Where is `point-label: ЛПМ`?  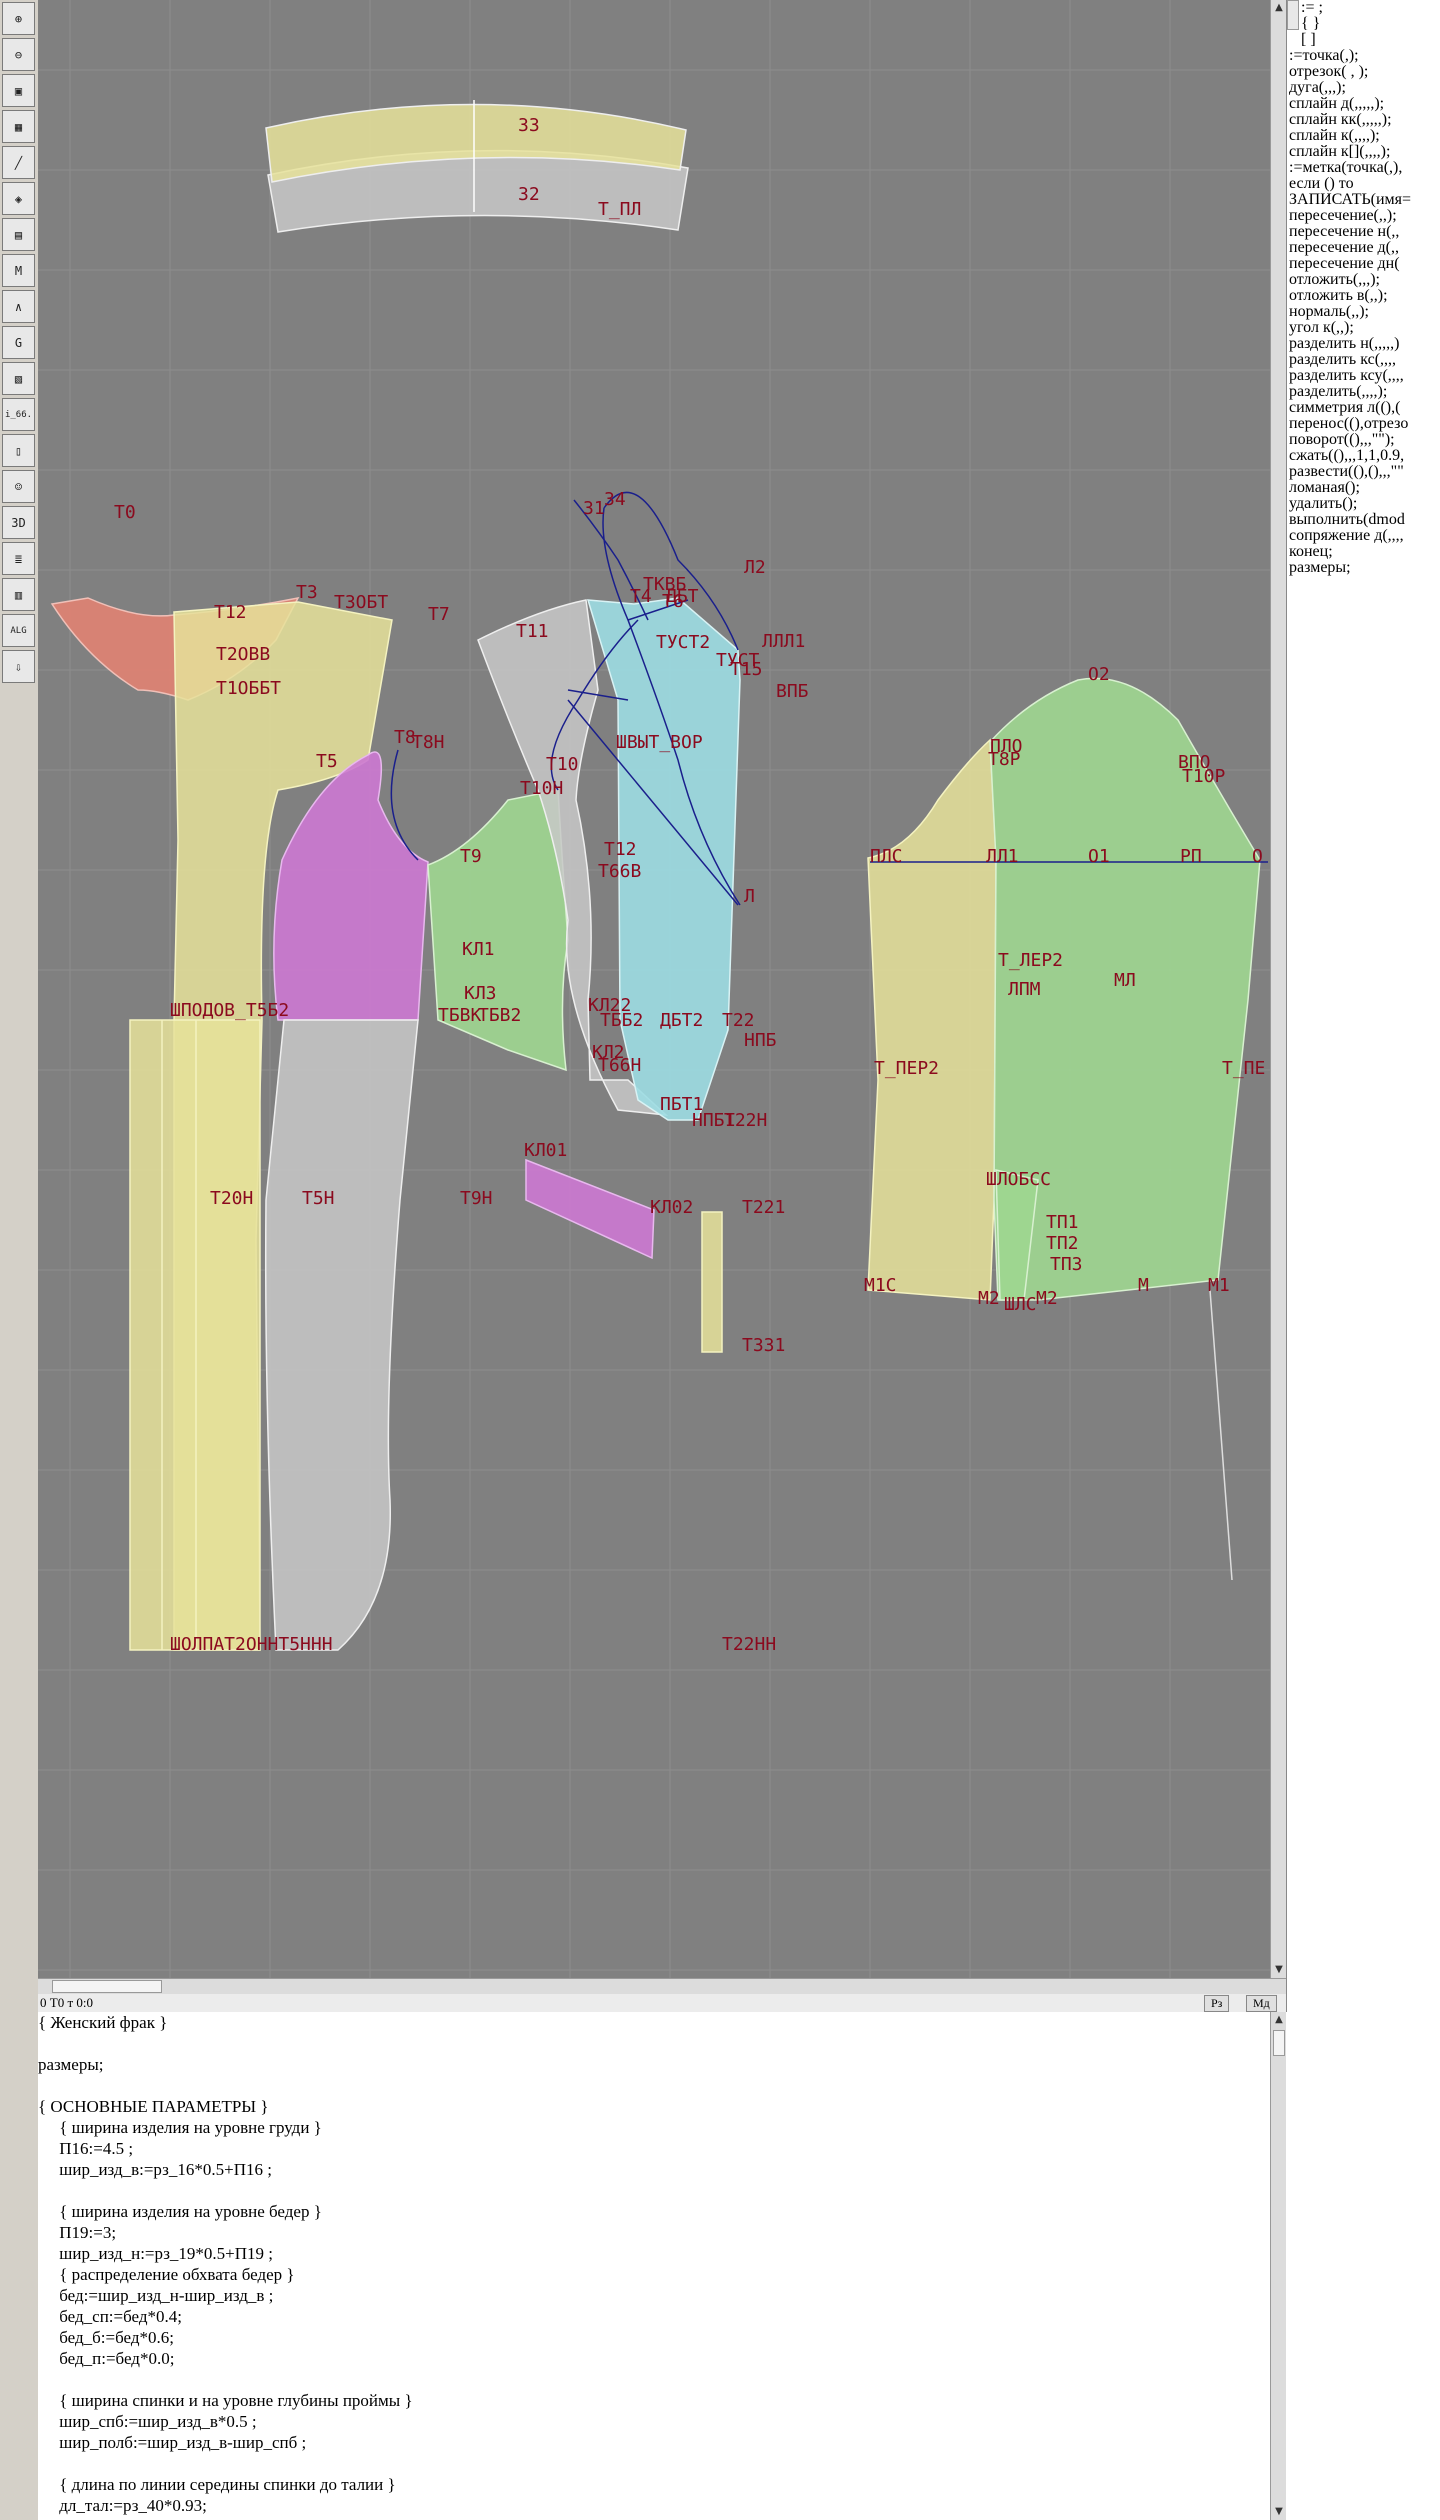 point-label: ЛПМ is located at coordinates (1024, 989).